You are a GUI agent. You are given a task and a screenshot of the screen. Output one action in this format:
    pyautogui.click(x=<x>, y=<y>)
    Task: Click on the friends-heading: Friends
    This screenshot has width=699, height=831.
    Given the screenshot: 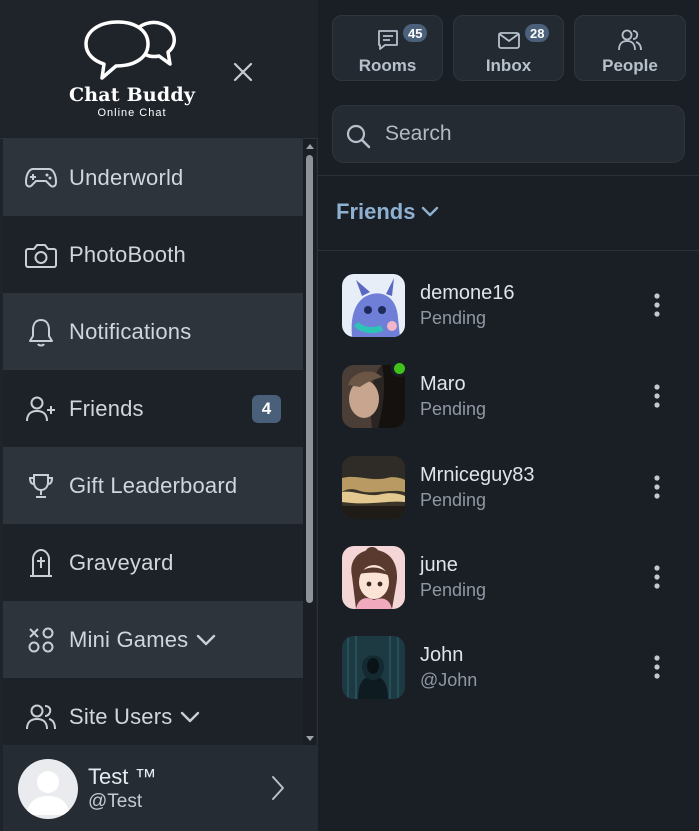 What is the action you would take?
    pyautogui.click(x=376, y=211)
    